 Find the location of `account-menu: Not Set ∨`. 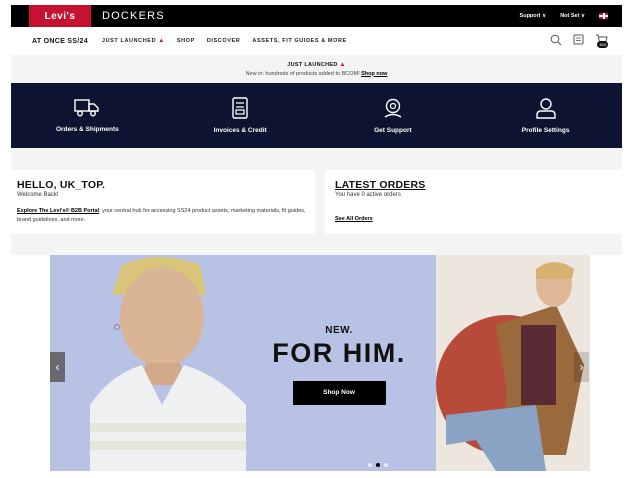

account-menu: Not Set ∨ is located at coordinates (572, 16).